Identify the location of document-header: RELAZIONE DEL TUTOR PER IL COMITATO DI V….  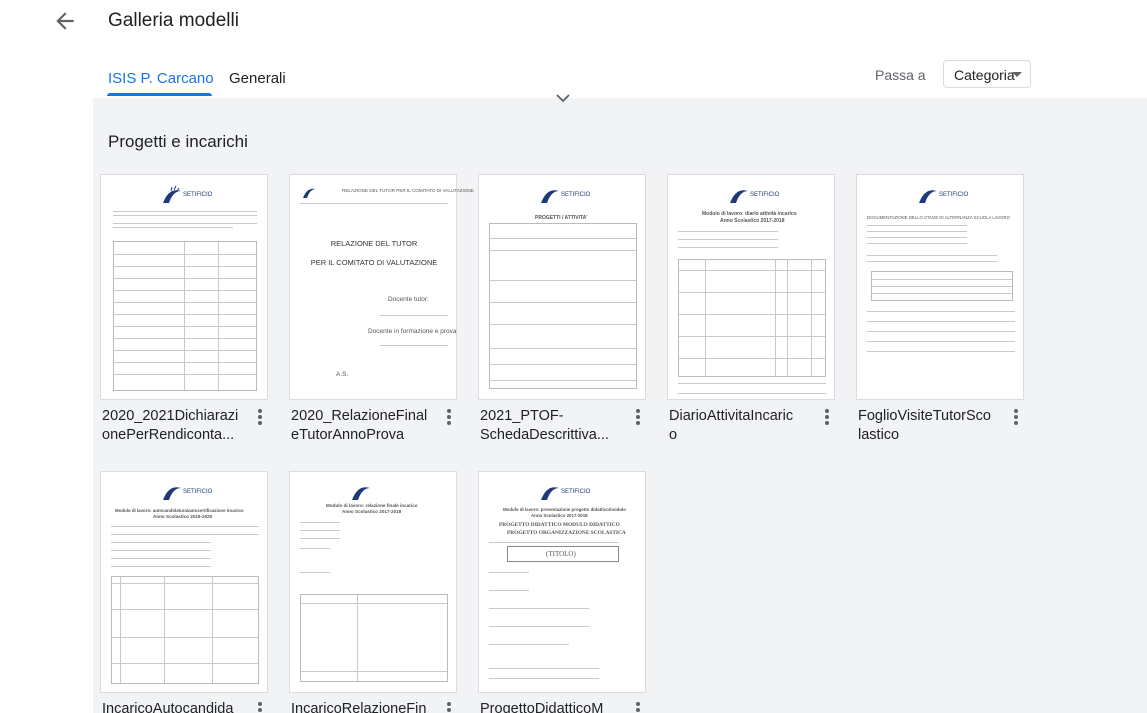
(408, 190).